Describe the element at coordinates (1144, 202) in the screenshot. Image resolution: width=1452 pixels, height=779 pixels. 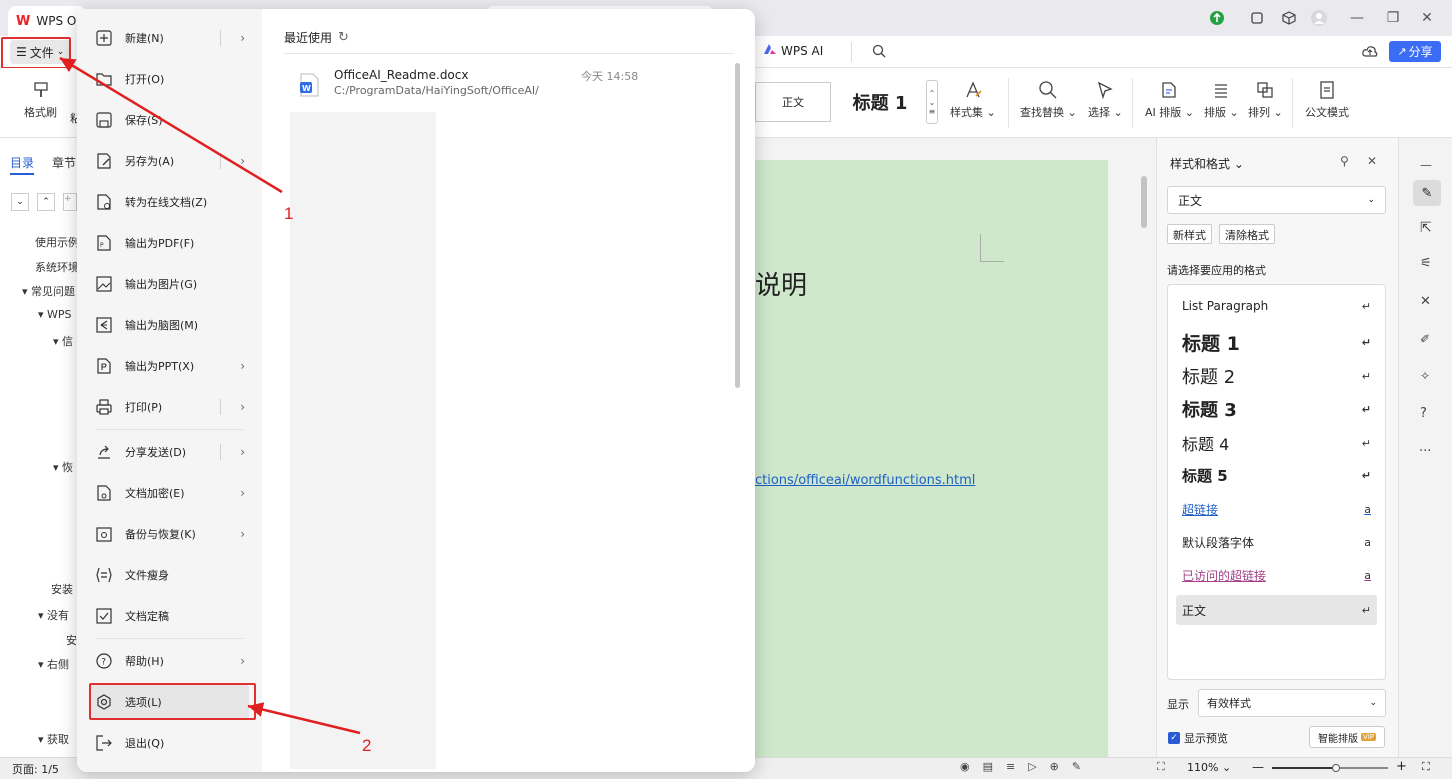
I see `document-scroll-thumb` at that location.